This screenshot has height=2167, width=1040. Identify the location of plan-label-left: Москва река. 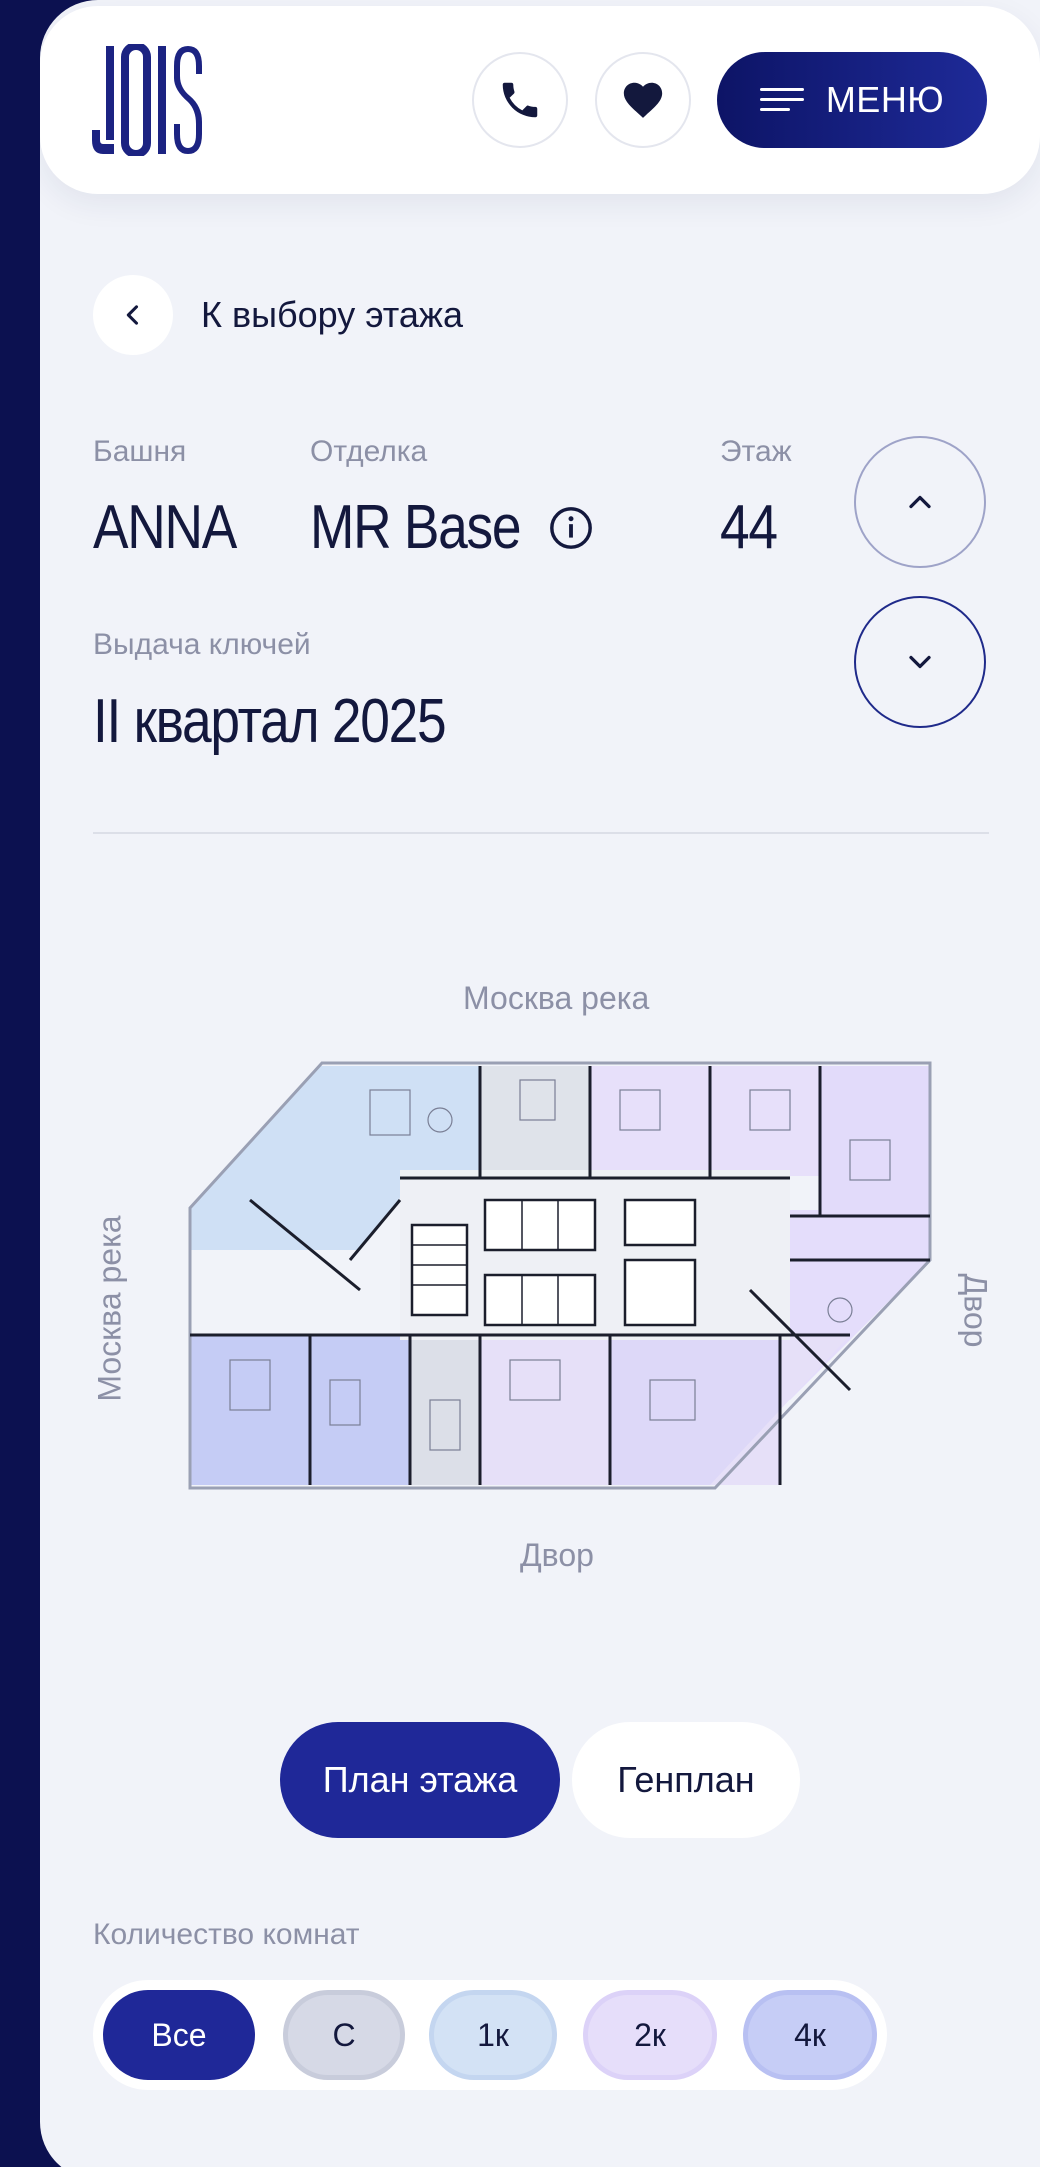
(109, 1308).